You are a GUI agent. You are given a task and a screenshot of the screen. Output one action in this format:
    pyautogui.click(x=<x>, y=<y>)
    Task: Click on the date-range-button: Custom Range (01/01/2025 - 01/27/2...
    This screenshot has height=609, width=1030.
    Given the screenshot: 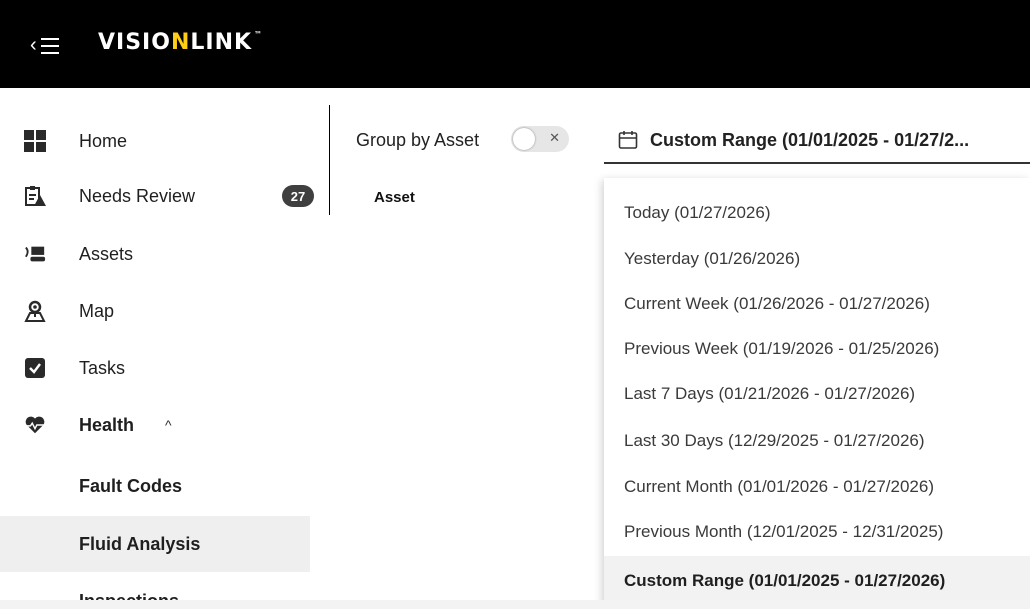 What is the action you would take?
    pyautogui.click(x=817, y=141)
    